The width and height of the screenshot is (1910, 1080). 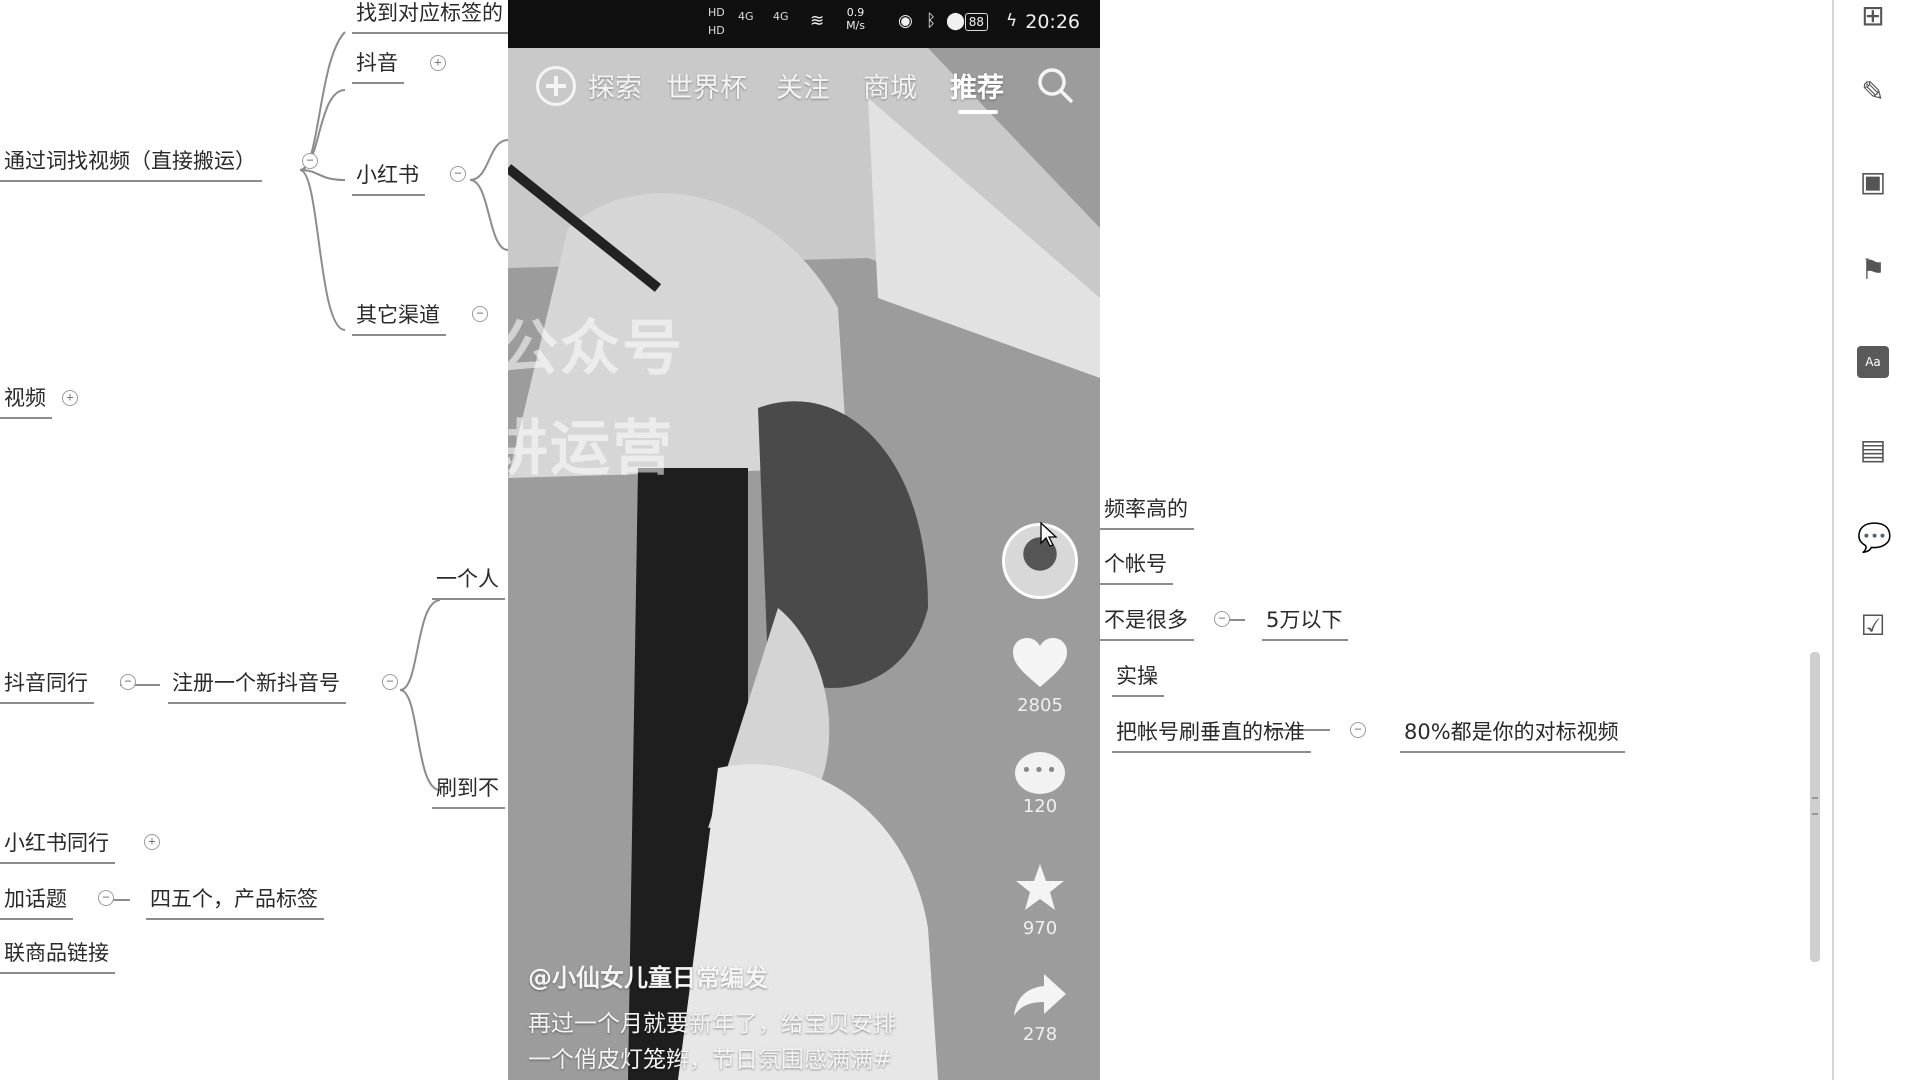 I want to click on comment-icon: •••, so click(x=1040, y=773).